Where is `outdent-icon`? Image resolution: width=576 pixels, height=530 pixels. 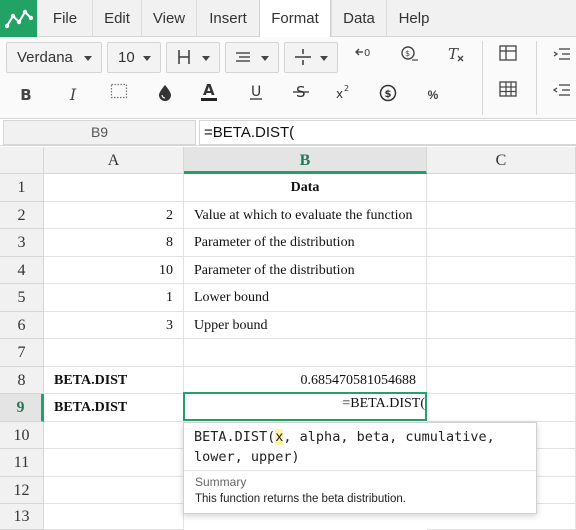 outdent-icon is located at coordinates (562, 93).